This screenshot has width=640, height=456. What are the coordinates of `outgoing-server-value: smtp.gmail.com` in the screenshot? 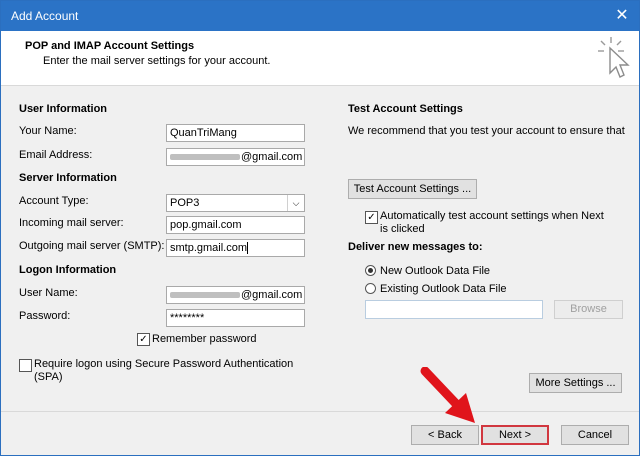 It's located at (209, 248).